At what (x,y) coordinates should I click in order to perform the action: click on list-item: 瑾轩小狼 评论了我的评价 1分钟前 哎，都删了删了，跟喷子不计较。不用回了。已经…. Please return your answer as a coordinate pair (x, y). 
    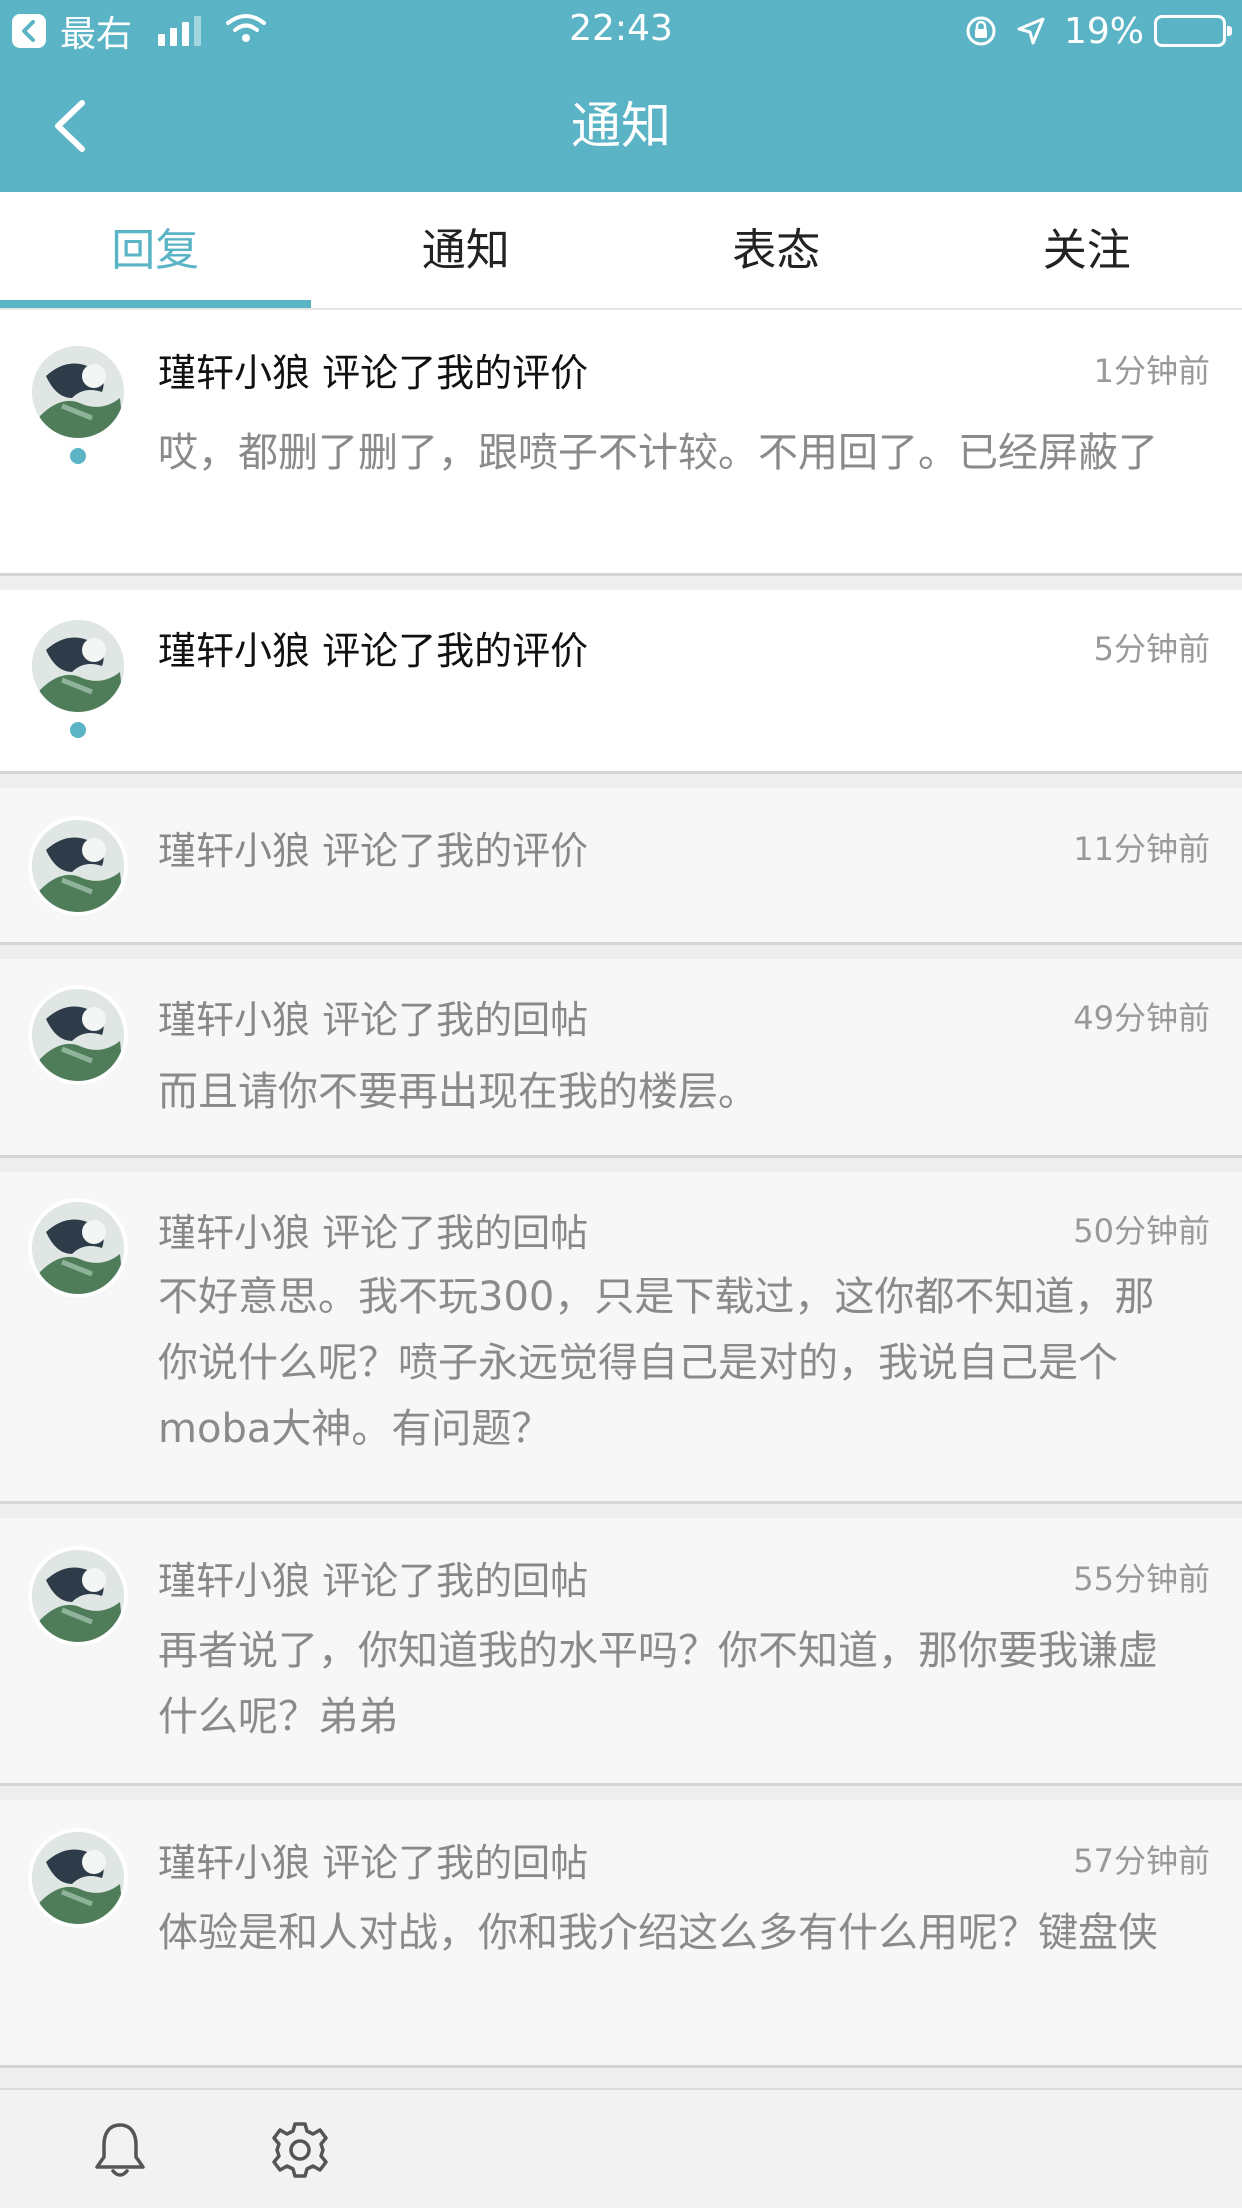
    Looking at the image, I should click on (621, 443).